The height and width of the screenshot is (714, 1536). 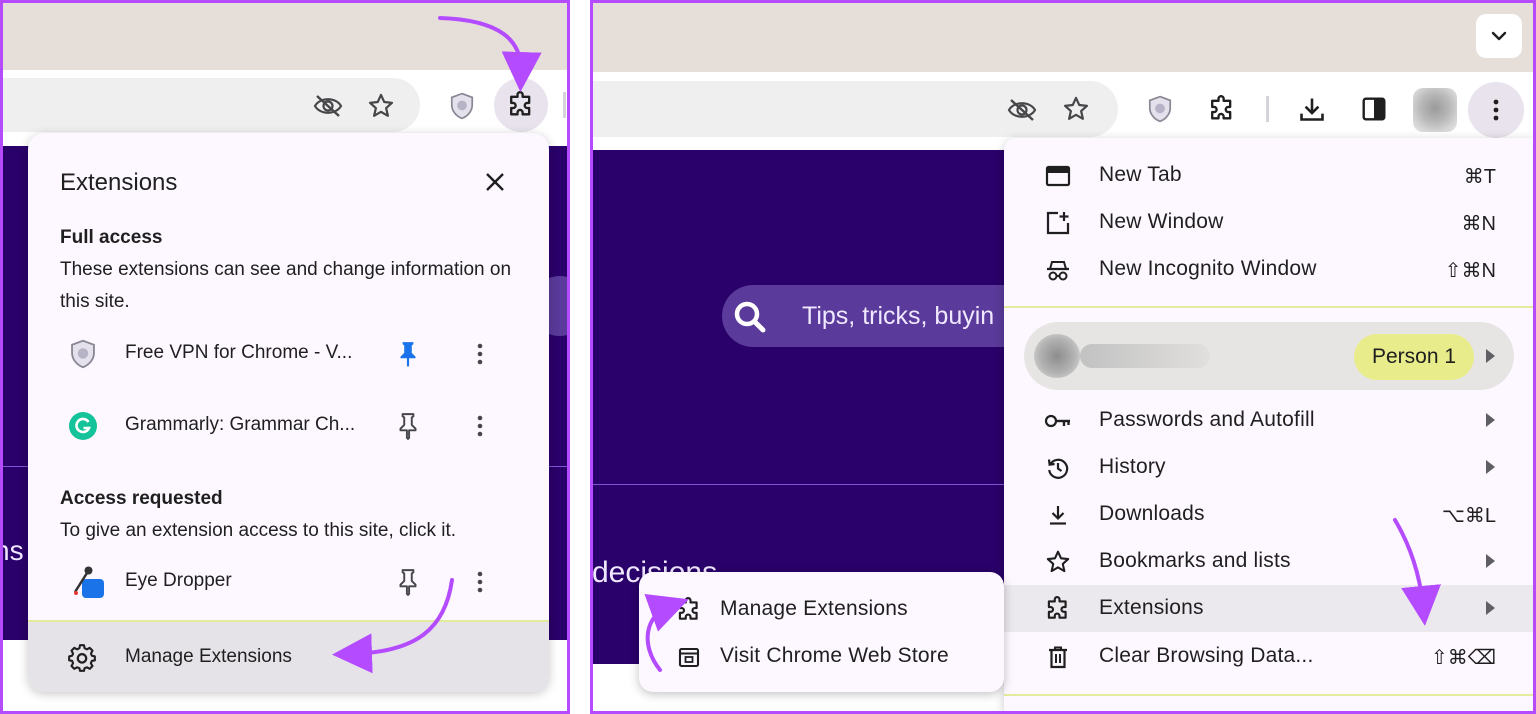 I want to click on menu-item-clear-browsing-data: Clear Browsing Data... ⇧⌘⌫, so click(x=1269, y=656).